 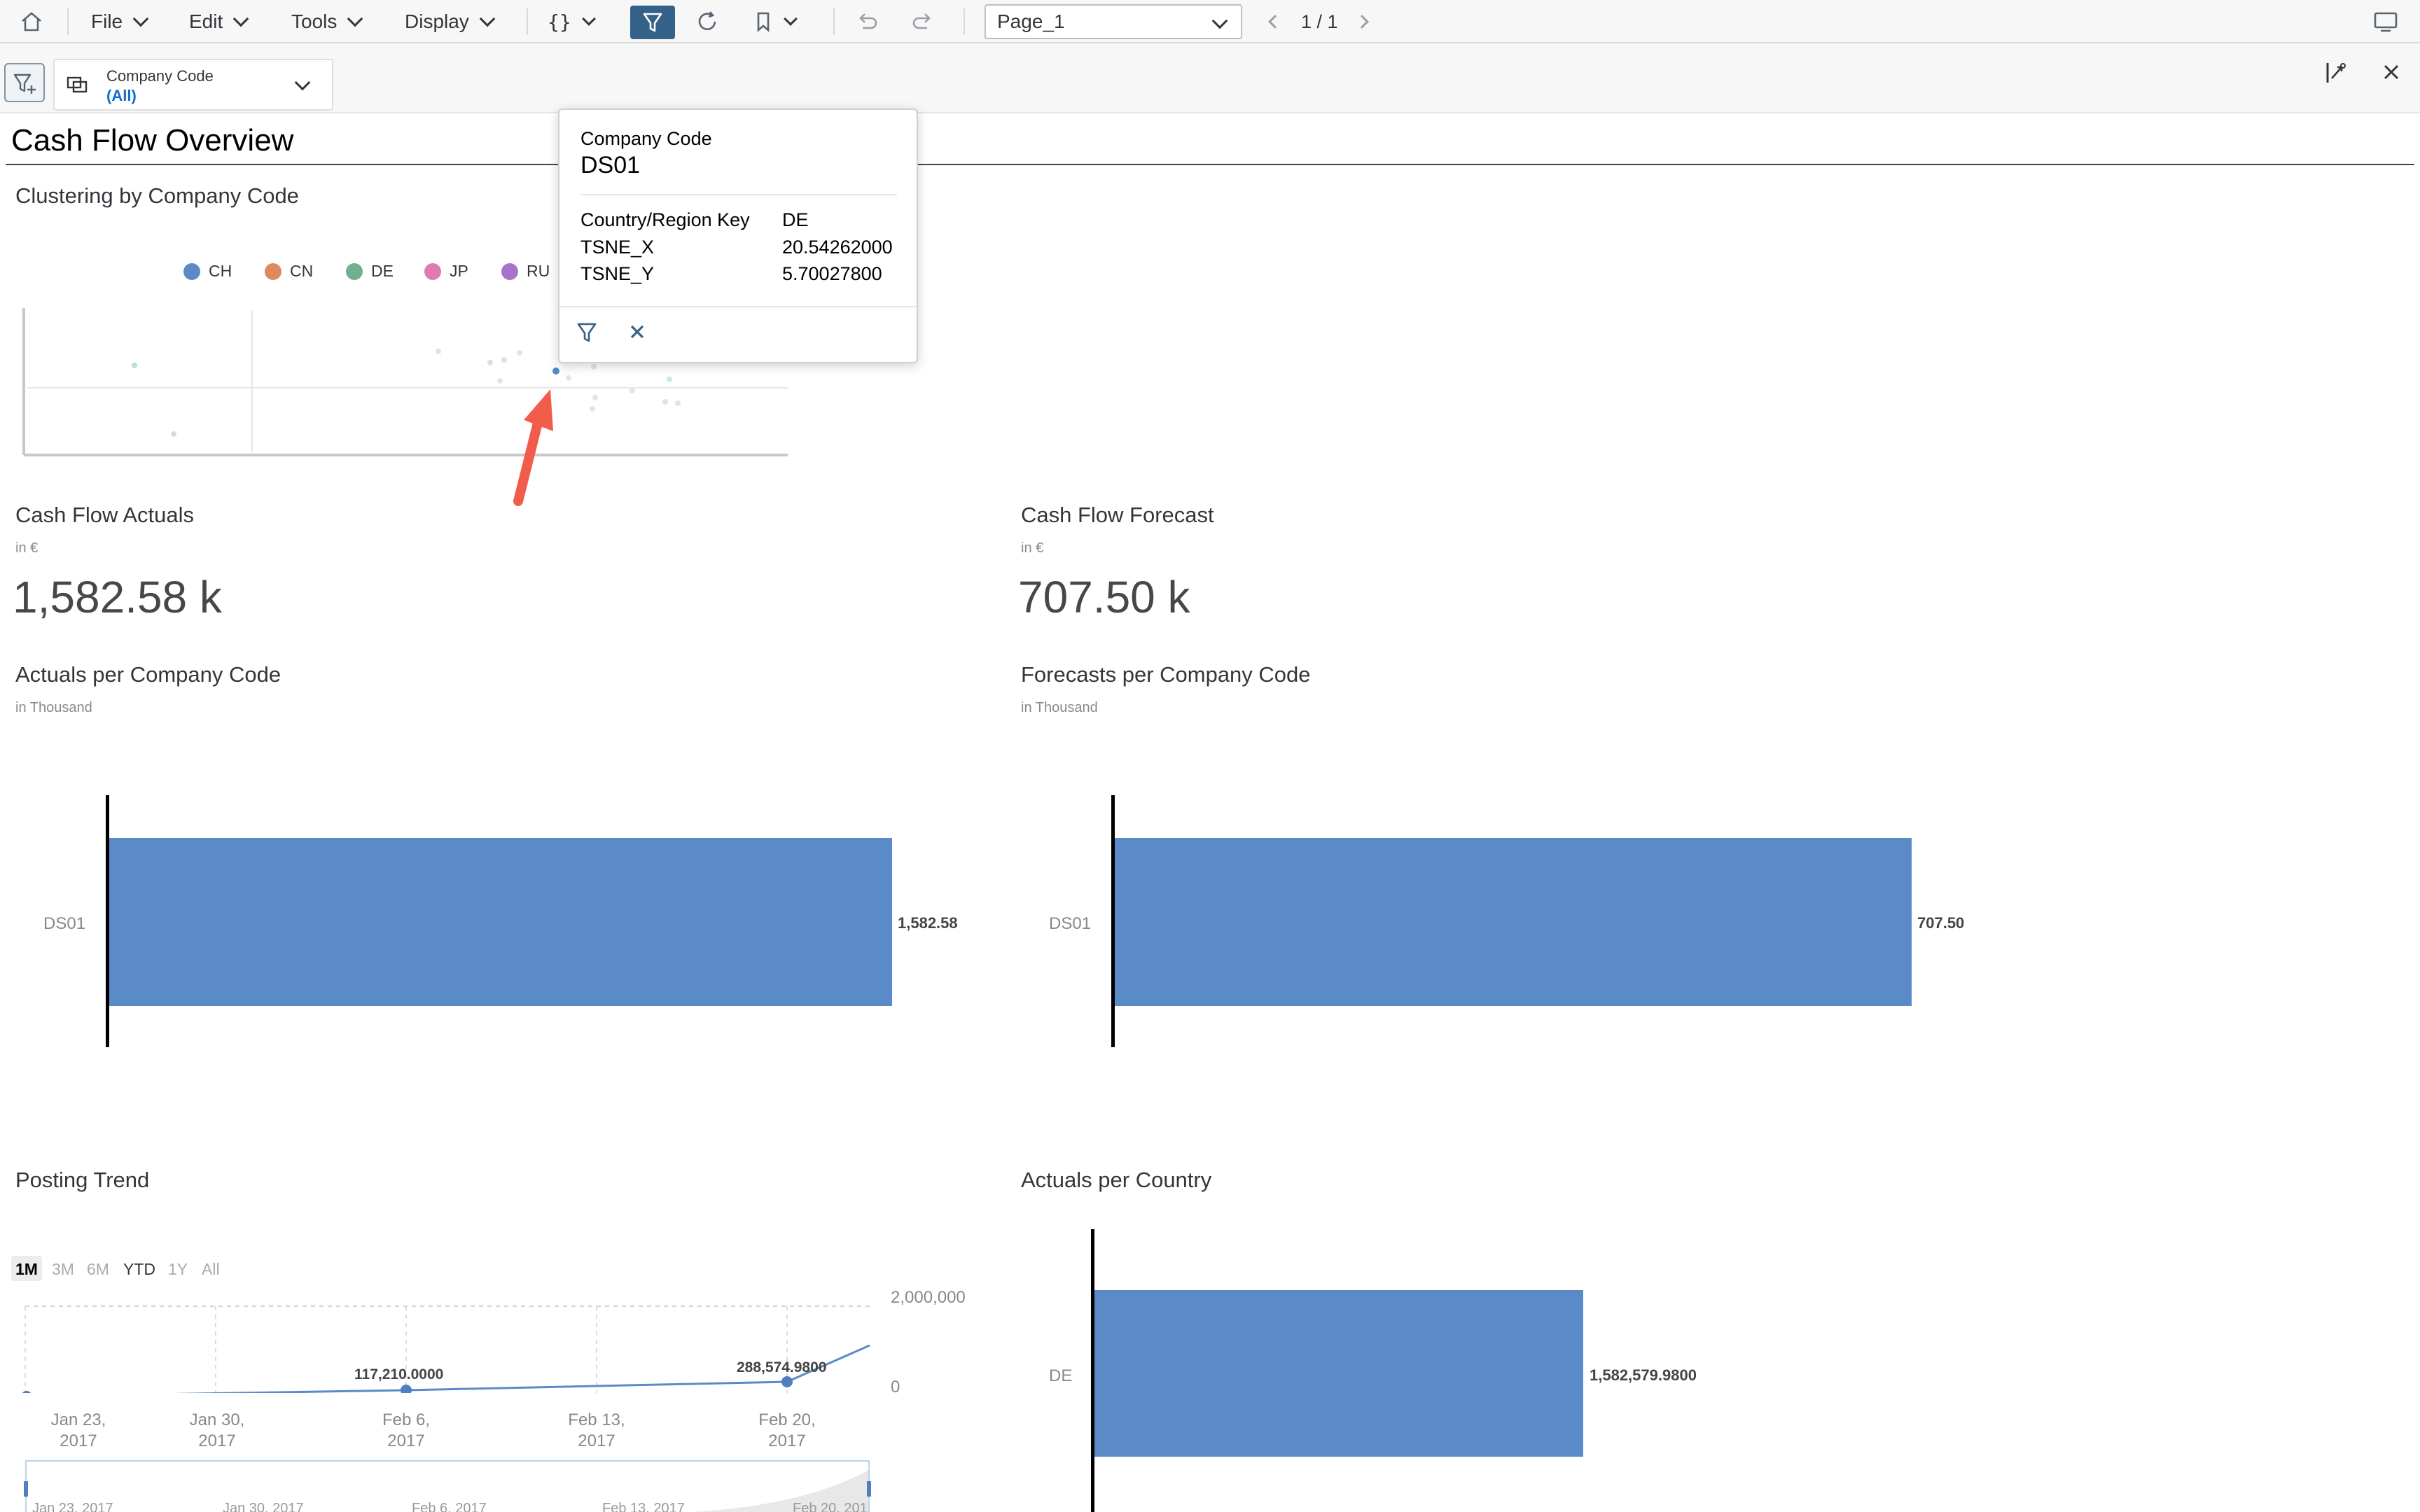 I want to click on forecast-kpi-unit: in €, so click(x=1032, y=548).